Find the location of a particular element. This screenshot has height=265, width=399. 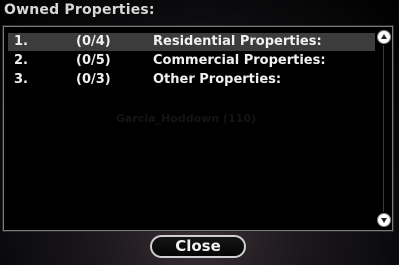

player-name-watermark: Garcia_Hoddown (110) is located at coordinates (186, 118).